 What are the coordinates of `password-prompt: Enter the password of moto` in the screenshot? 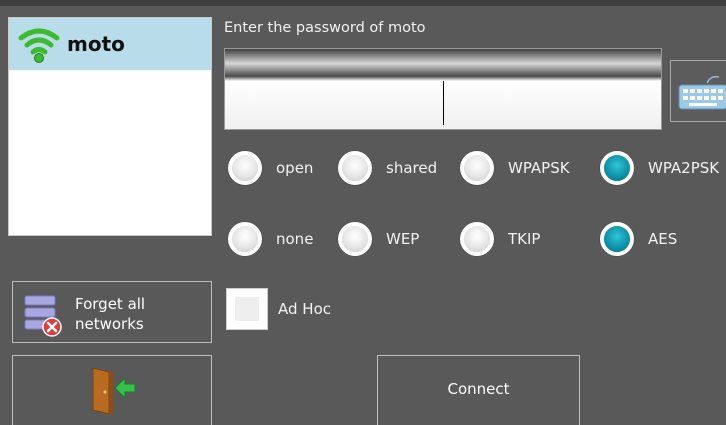 It's located at (325, 28).